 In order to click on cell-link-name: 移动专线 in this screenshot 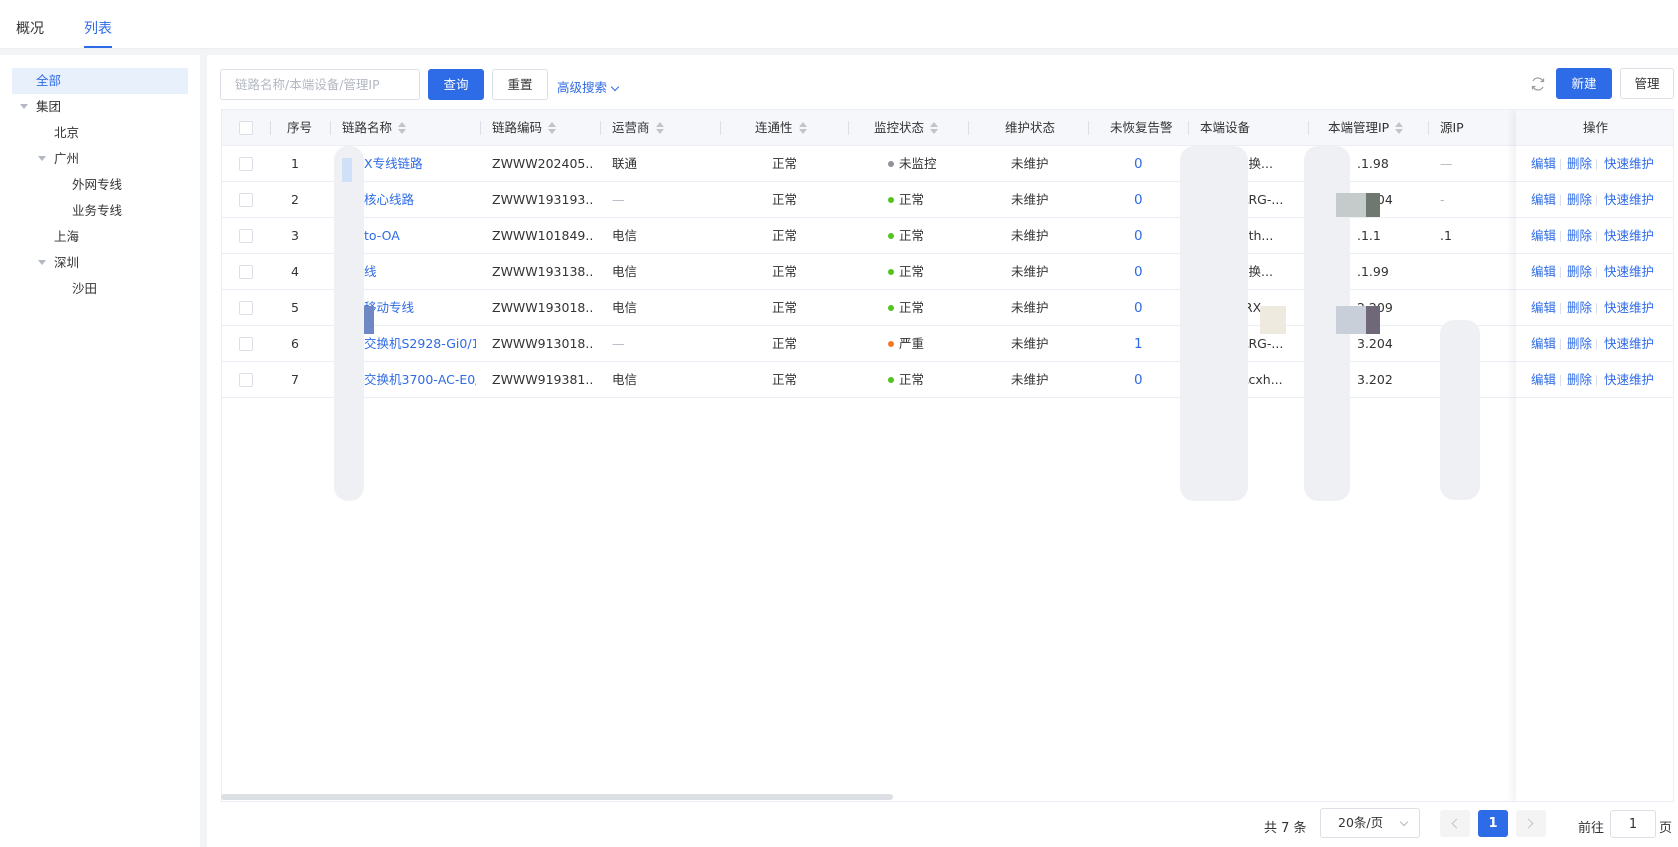, I will do `click(420, 308)`.